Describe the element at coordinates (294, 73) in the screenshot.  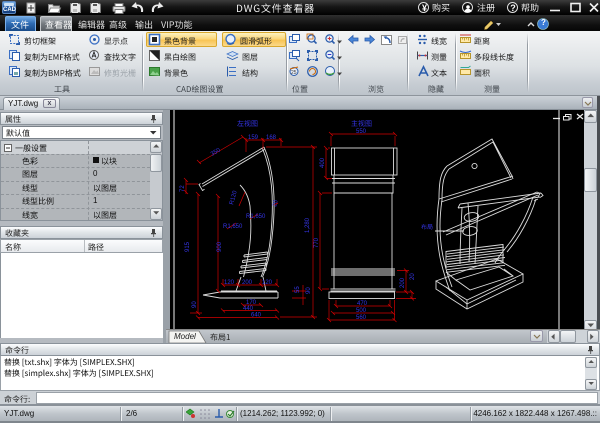
I see `svg-text: 25` at that location.